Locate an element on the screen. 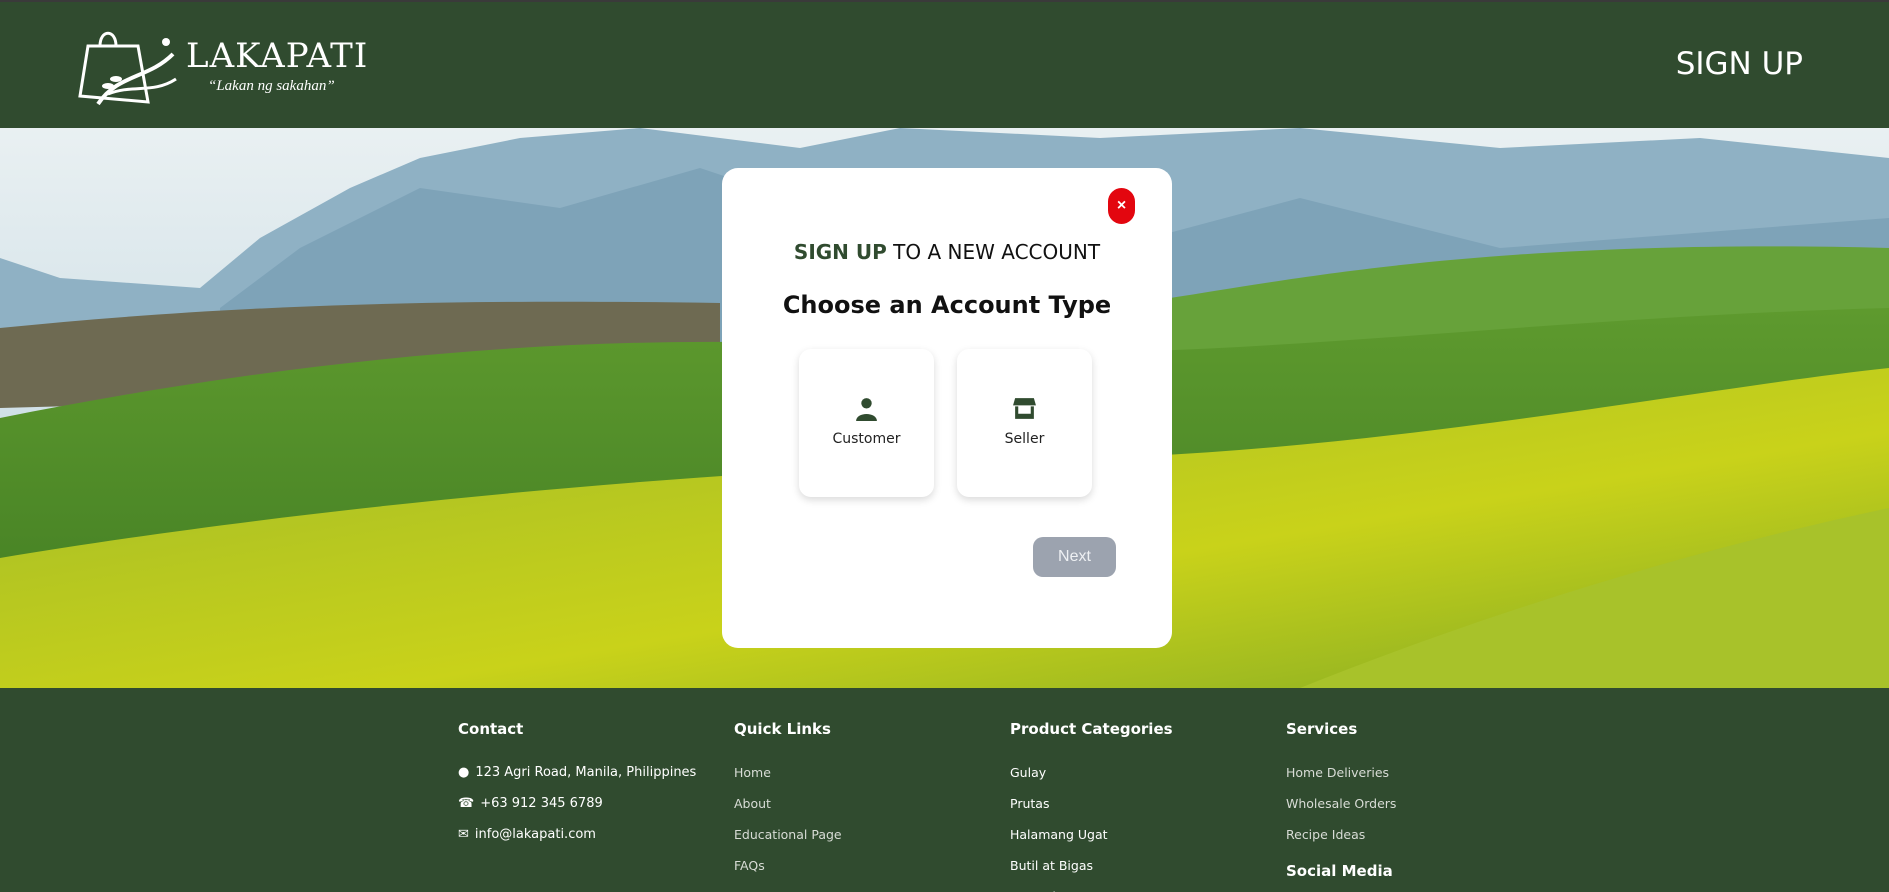 This screenshot has width=1889, height=892. shopping-bag-rice-logo-icon is located at coordinates (127, 68).